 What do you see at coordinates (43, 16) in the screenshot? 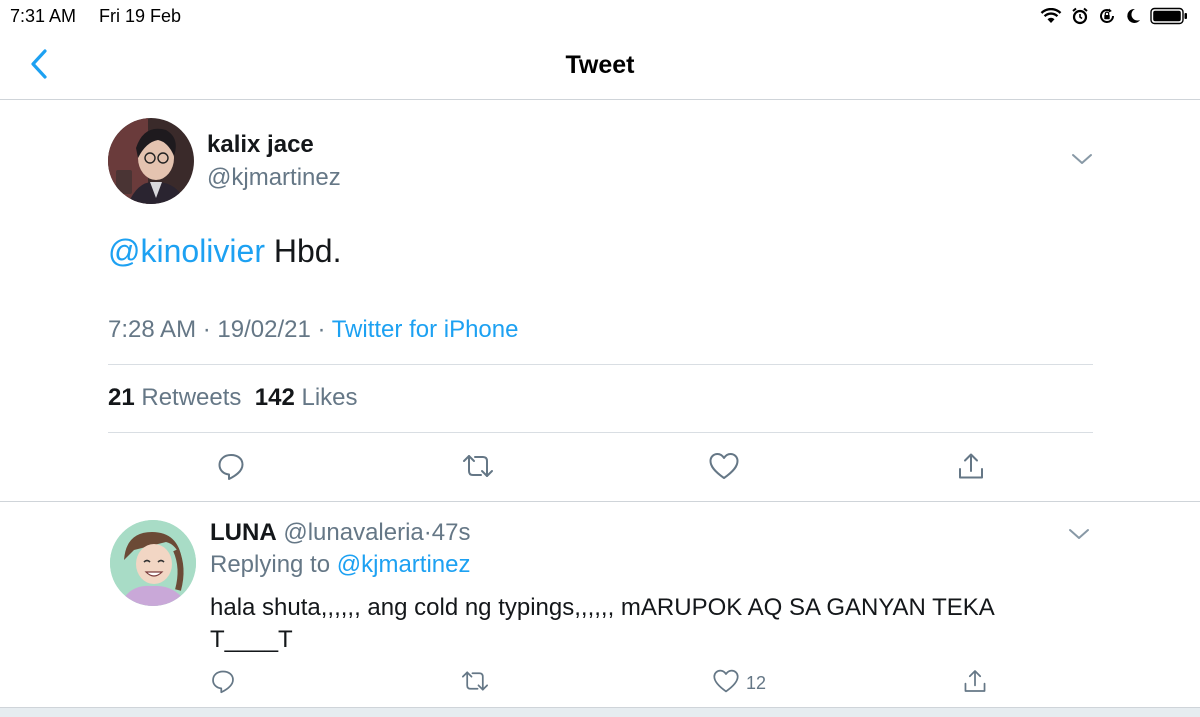
I see `status-time: 7:31 AM` at bounding box center [43, 16].